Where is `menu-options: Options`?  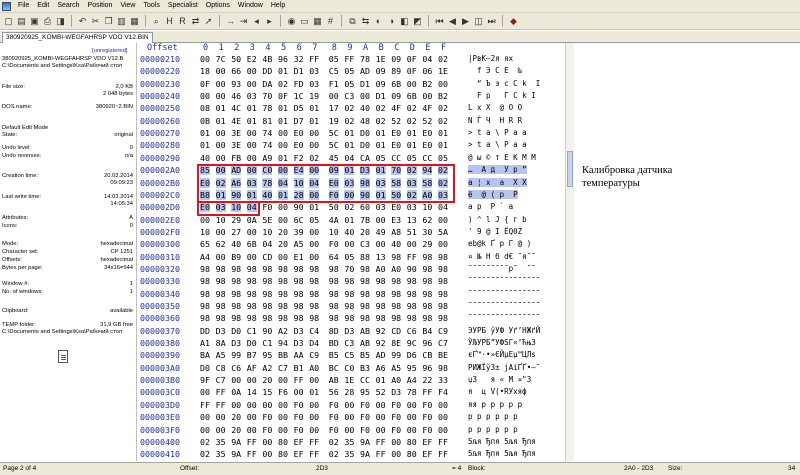 menu-options: Options is located at coordinates (218, 6).